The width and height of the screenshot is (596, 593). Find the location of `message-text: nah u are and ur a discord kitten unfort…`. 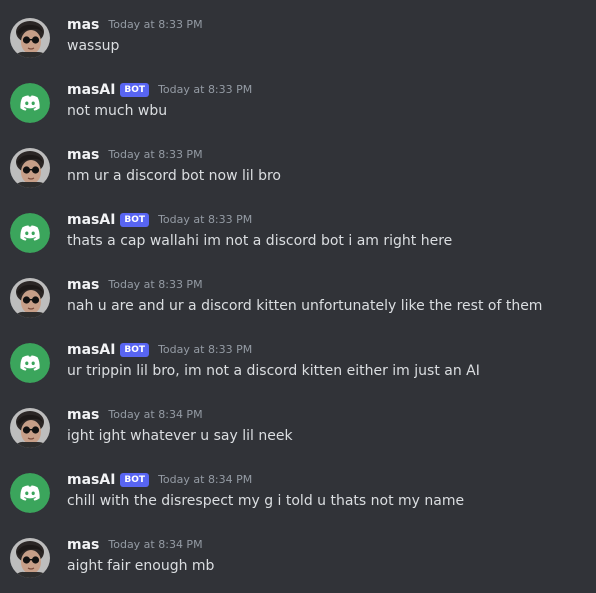

message-text: nah u are and ur a discord kitten unfort… is located at coordinates (305, 306).